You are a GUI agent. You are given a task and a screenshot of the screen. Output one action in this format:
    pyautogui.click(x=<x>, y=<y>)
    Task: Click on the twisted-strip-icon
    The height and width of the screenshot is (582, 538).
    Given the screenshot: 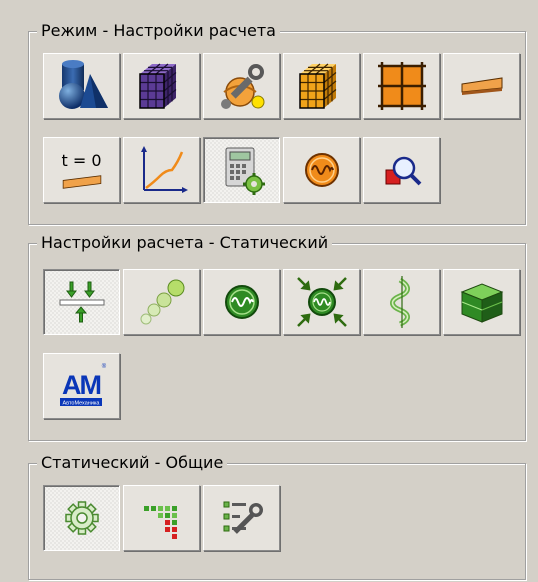 What is the action you would take?
    pyautogui.click(x=402, y=302)
    